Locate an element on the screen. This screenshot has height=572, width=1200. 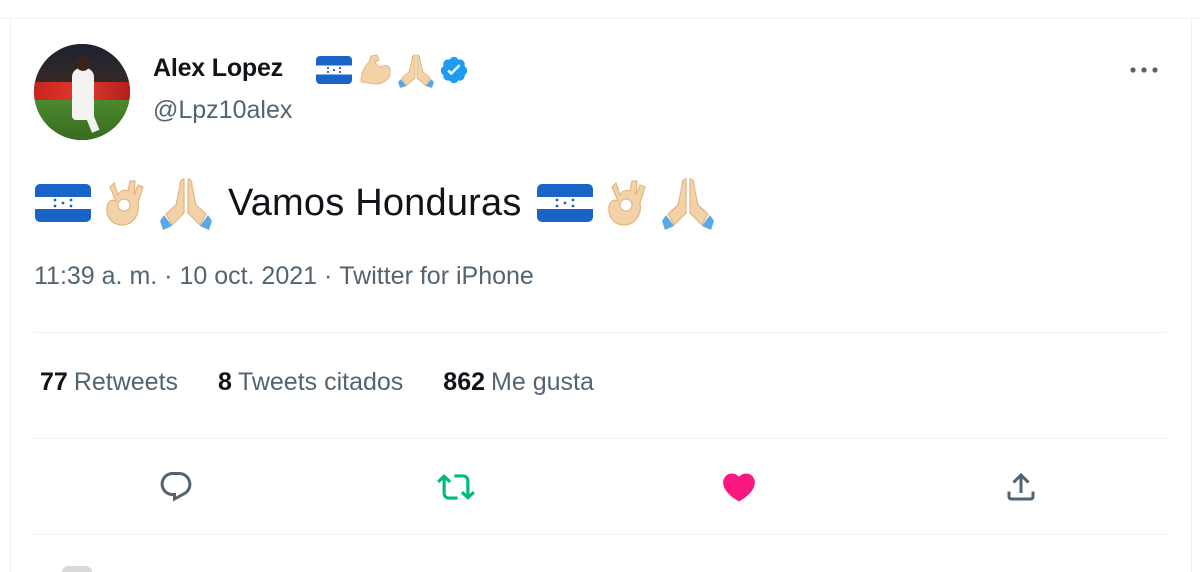
retweet-icon is located at coordinates (456, 487).